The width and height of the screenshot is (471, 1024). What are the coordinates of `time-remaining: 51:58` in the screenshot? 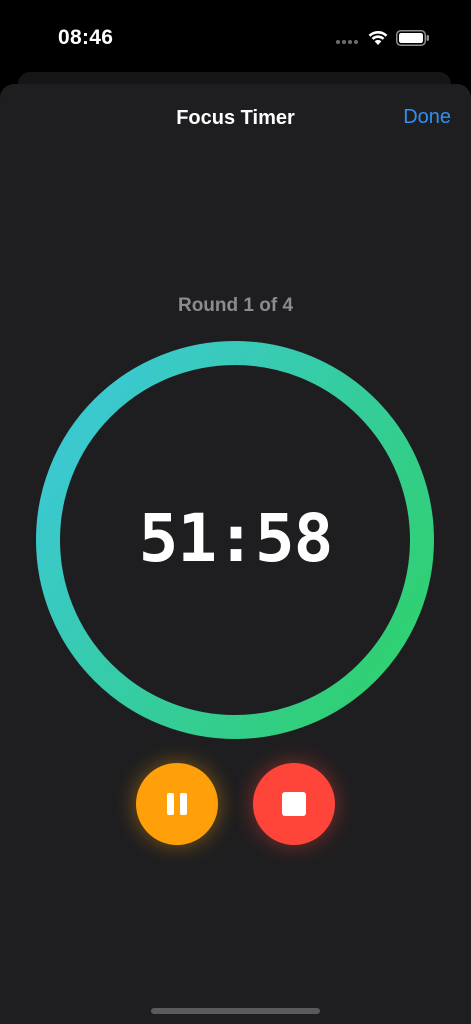 It's located at (236, 538).